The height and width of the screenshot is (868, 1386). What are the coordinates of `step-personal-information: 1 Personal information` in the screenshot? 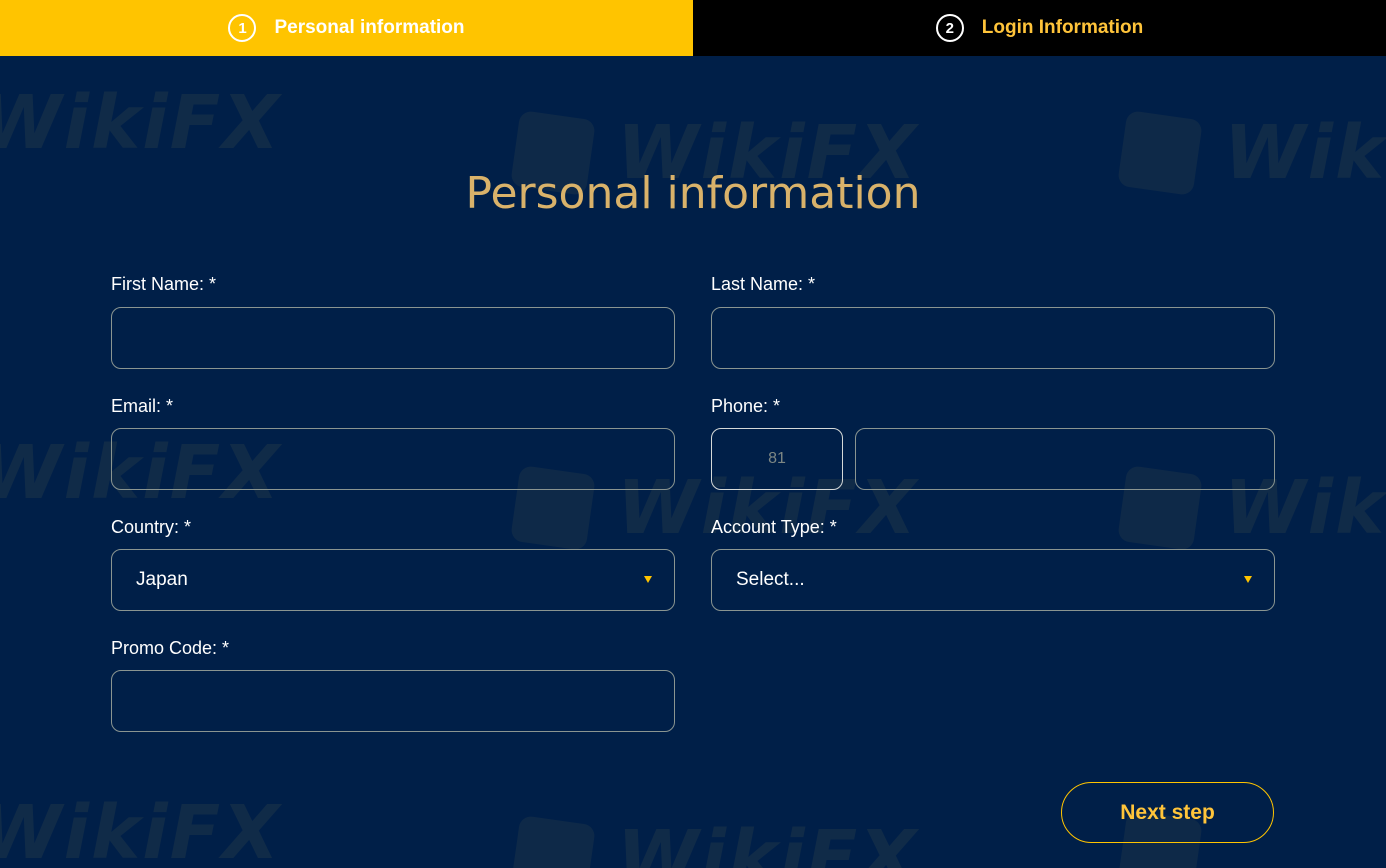 It's located at (346, 28).